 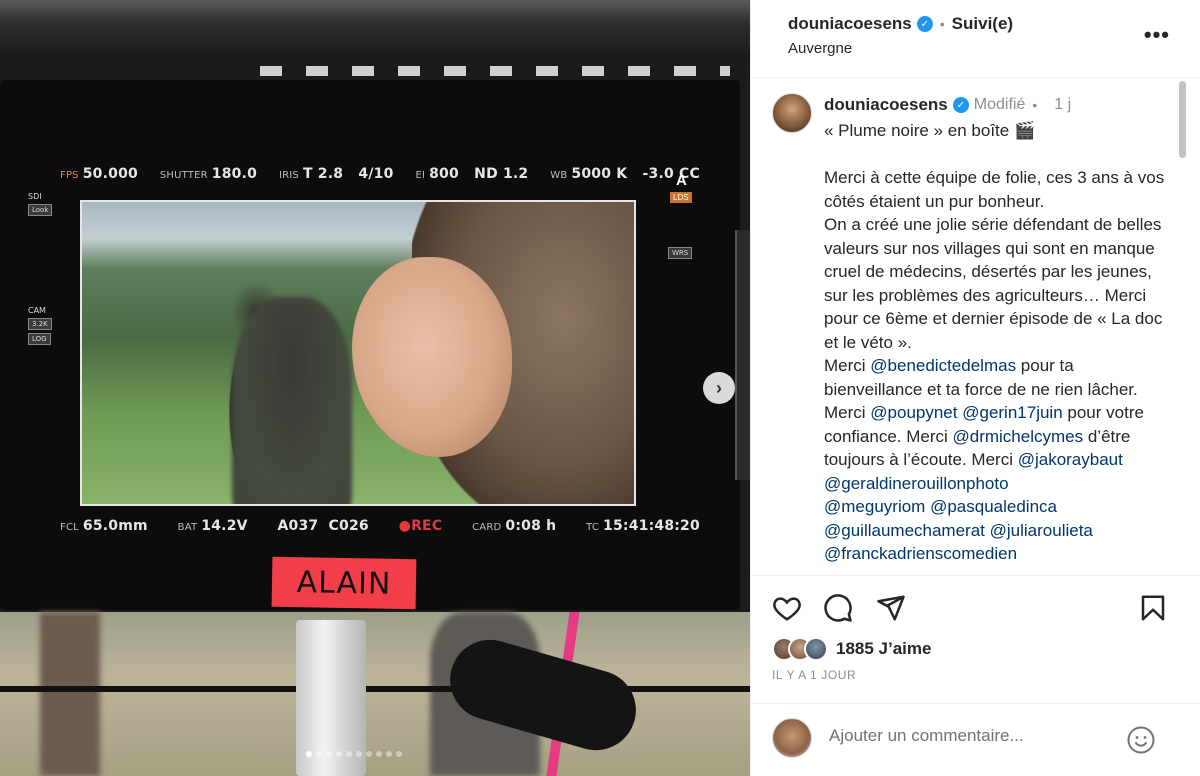 I want to click on caption-username: douniacoesens, so click(x=886, y=105).